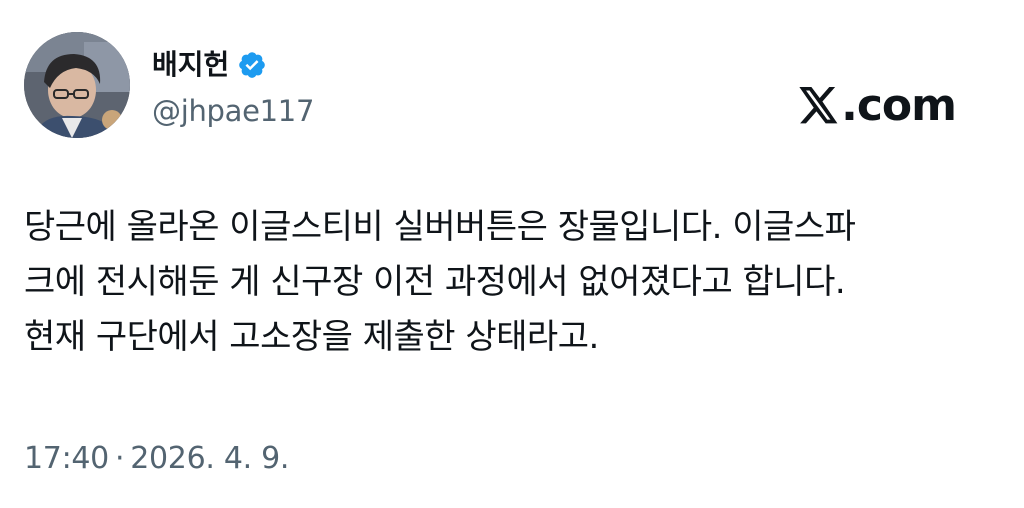  Describe the element at coordinates (440, 227) in the screenshot. I see `tweet-text-line: 당근에 올라온 이글스티비 실버버튼은 장물입니다. 이글스파` at that location.